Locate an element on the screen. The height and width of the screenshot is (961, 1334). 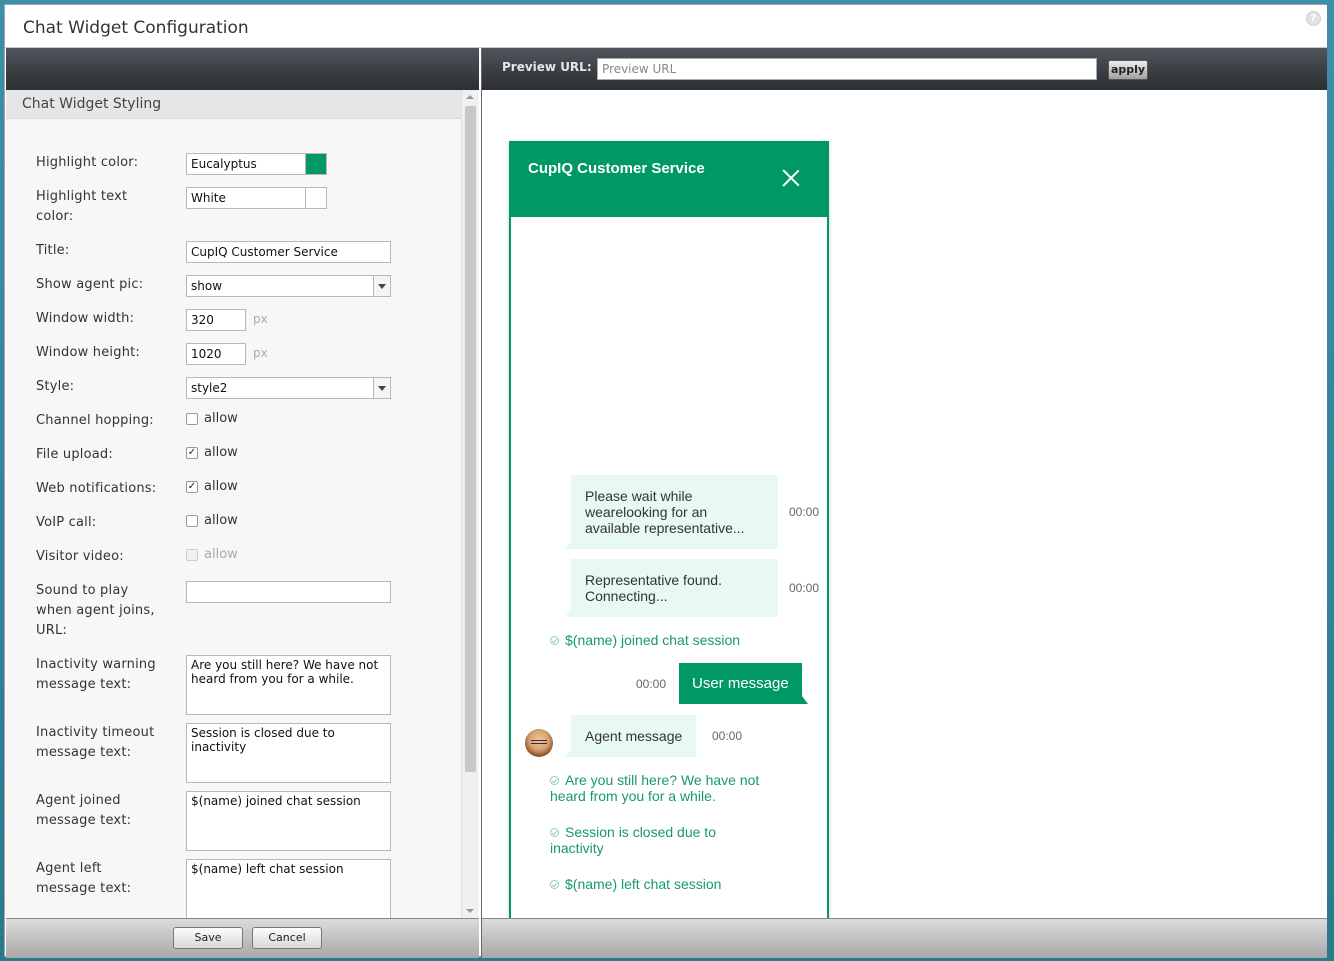
save-button: Save is located at coordinates (208, 938).